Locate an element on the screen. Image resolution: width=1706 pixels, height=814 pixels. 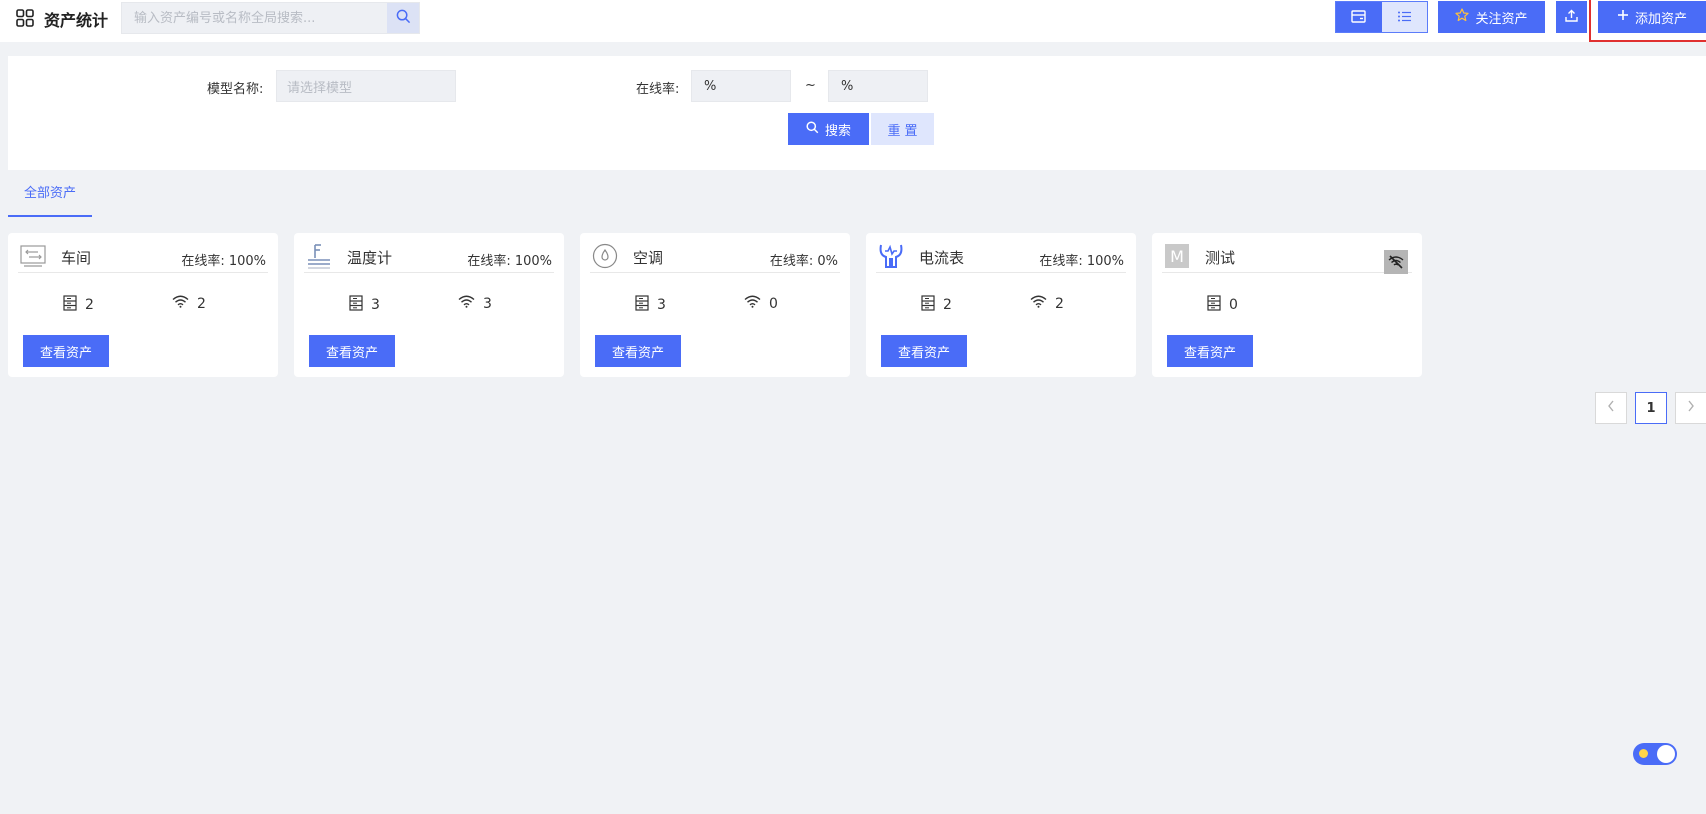
follow-assets-button: 关注资产 is located at coordinates (1491, 17).